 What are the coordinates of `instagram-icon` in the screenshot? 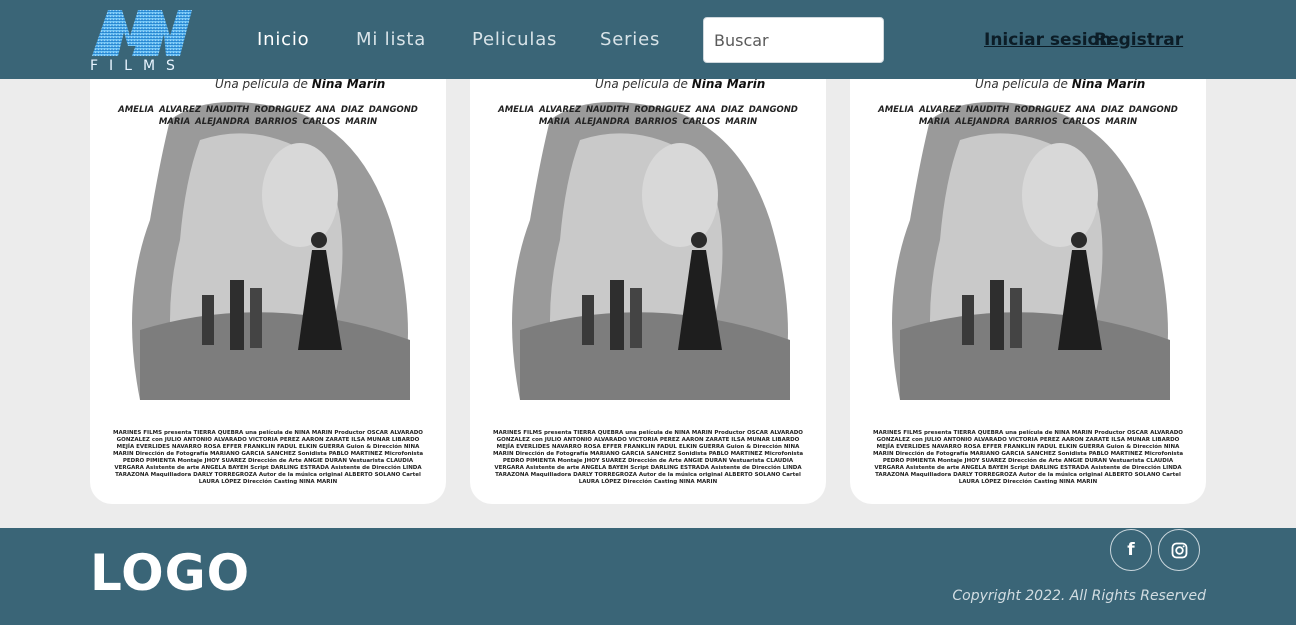 It's located at (1179, 550).